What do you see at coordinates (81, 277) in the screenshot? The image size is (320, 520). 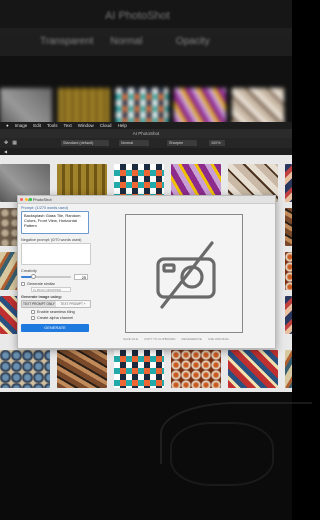 I see `creativity-value-field: 25` at bounding box center [81, 277].